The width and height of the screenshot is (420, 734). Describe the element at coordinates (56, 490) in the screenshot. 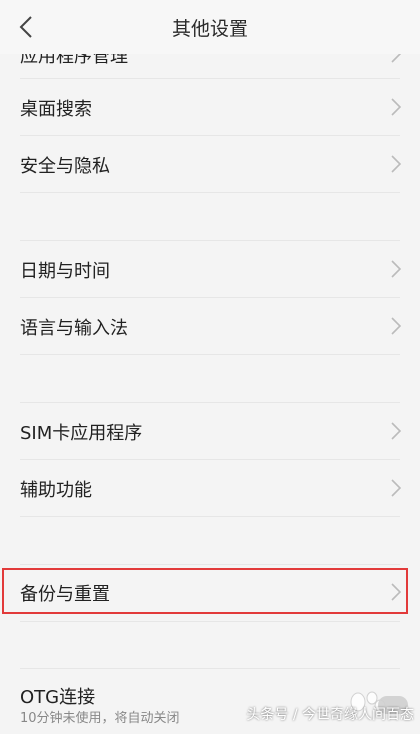

I see `list-item-label: 辅助功能` at that location.